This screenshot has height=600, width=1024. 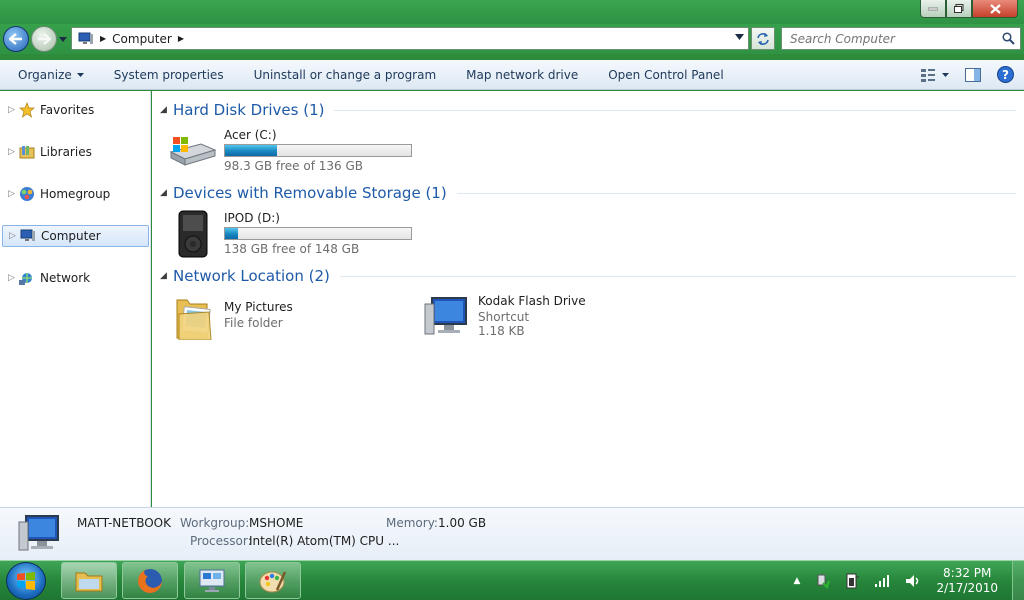 What do you see at coordinates (913, 581) in the screenshot?
I see `volume-icon` at bounding box center [913, 581].